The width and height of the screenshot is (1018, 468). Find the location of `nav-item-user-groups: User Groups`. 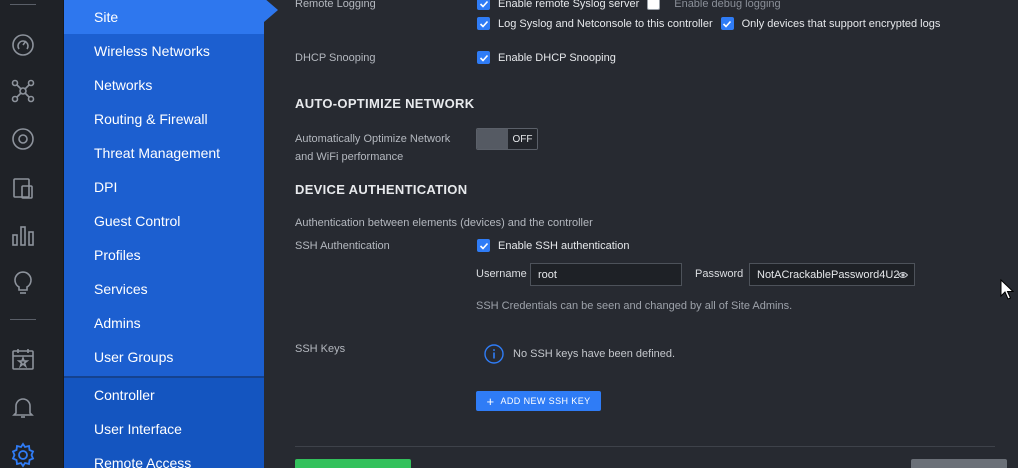

nav-item-user-groups: User Groups is located at coordinates (164, 357).